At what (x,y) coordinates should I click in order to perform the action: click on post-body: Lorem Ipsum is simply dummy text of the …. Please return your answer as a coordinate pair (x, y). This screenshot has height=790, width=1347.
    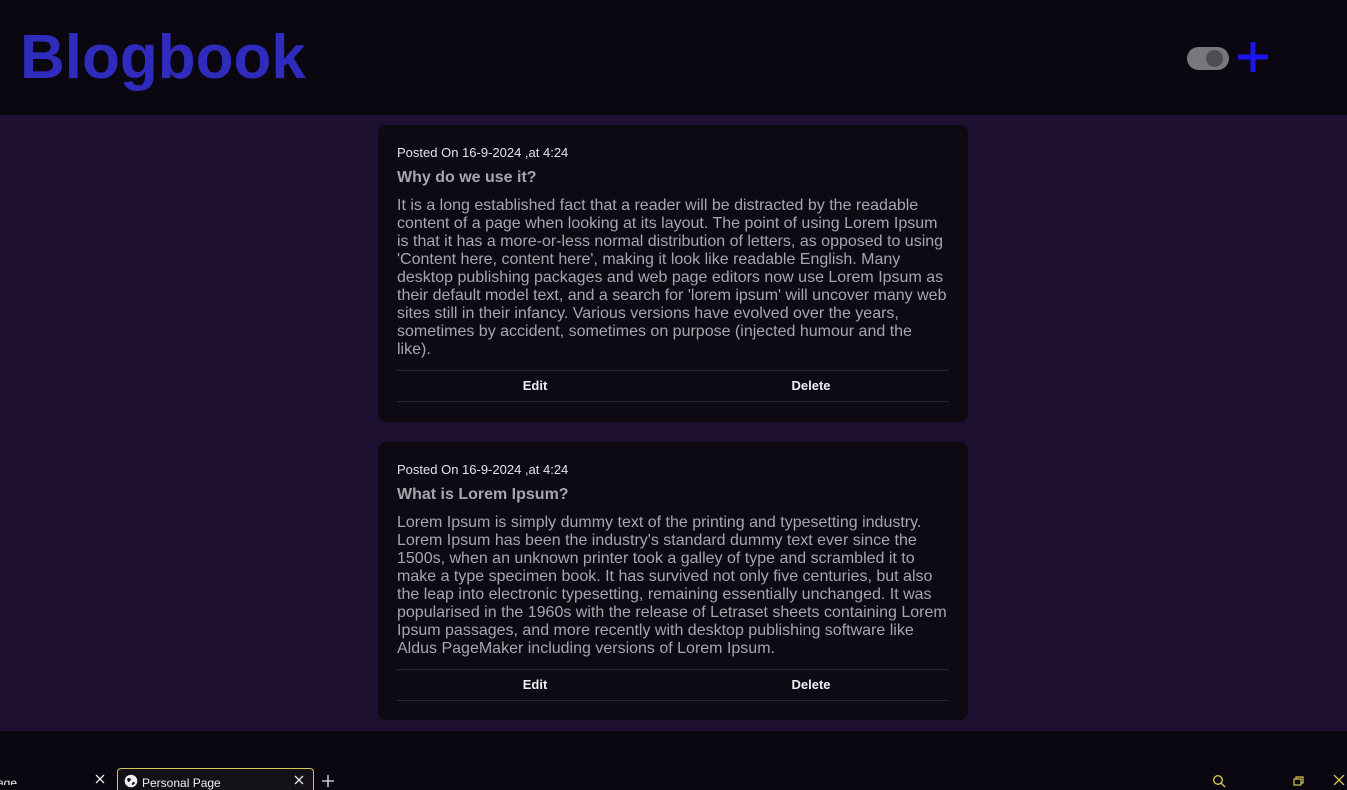
    Looking at the image, I should click on (672, 585).